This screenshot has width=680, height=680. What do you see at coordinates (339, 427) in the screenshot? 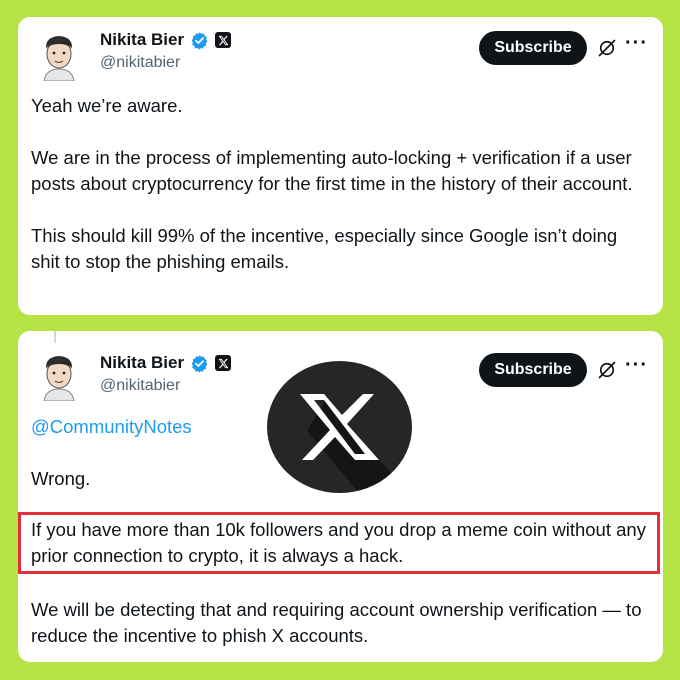
I see `x-logo-circle` at bounding box center [339, 427].